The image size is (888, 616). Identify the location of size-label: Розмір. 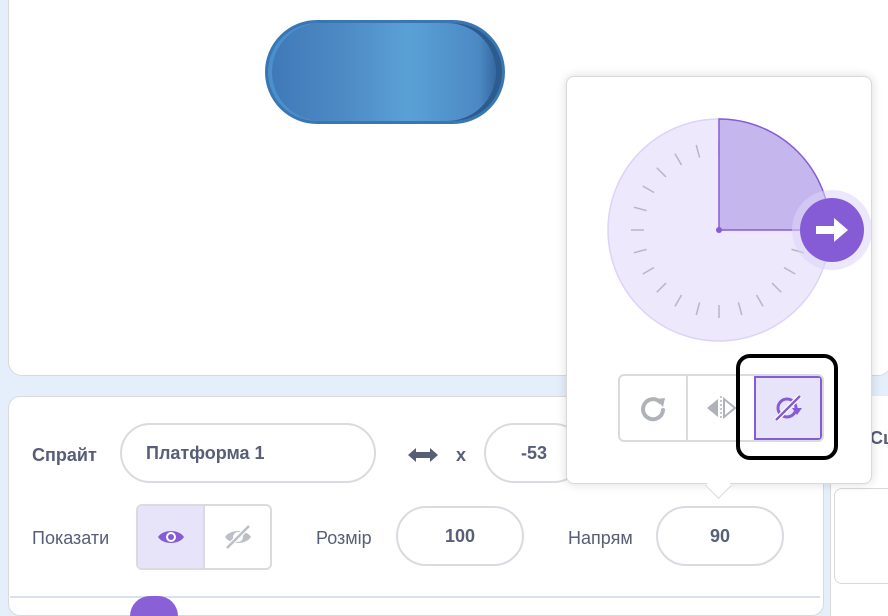
(344, 538).